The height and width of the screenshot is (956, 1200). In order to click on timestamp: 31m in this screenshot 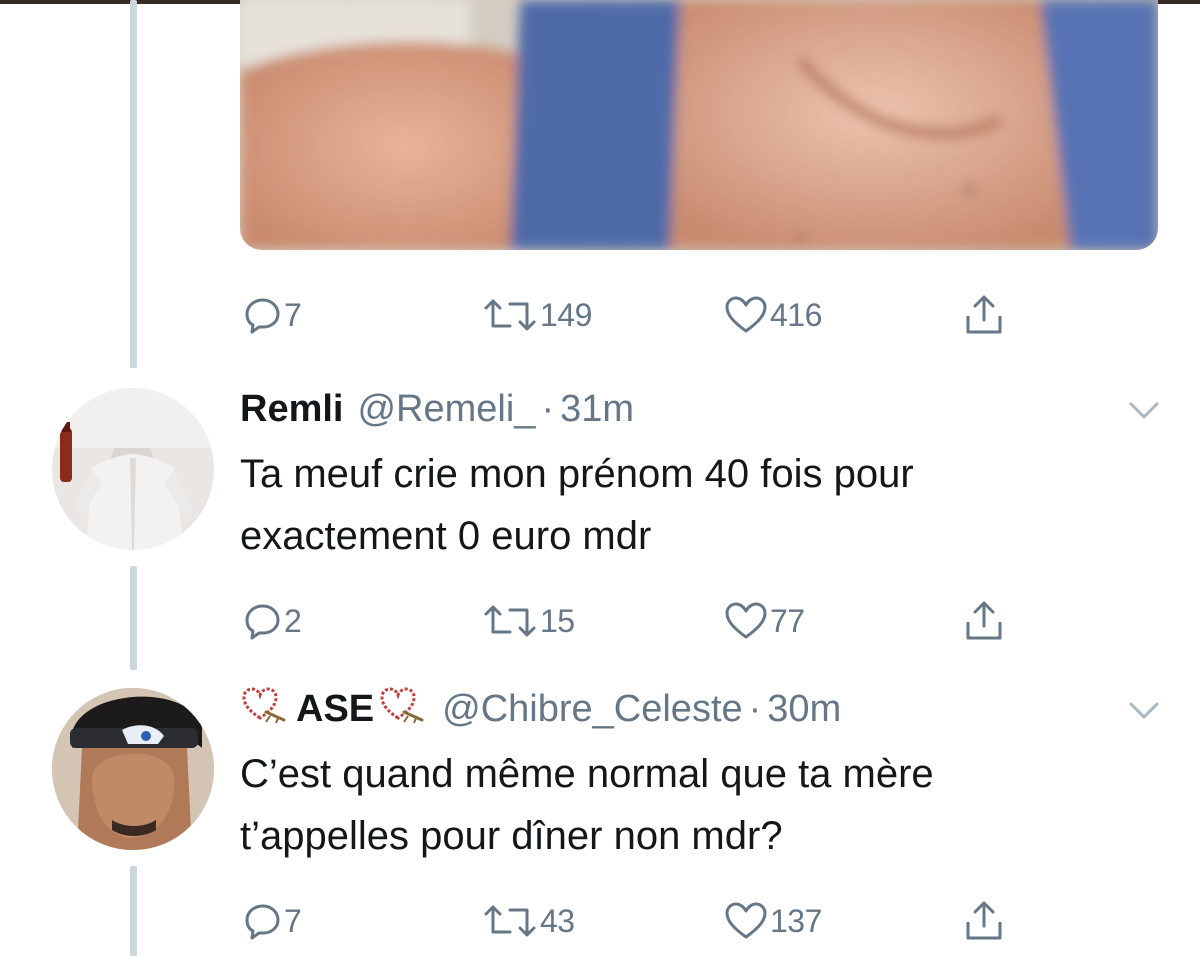, I will do `click(597, 409)`.